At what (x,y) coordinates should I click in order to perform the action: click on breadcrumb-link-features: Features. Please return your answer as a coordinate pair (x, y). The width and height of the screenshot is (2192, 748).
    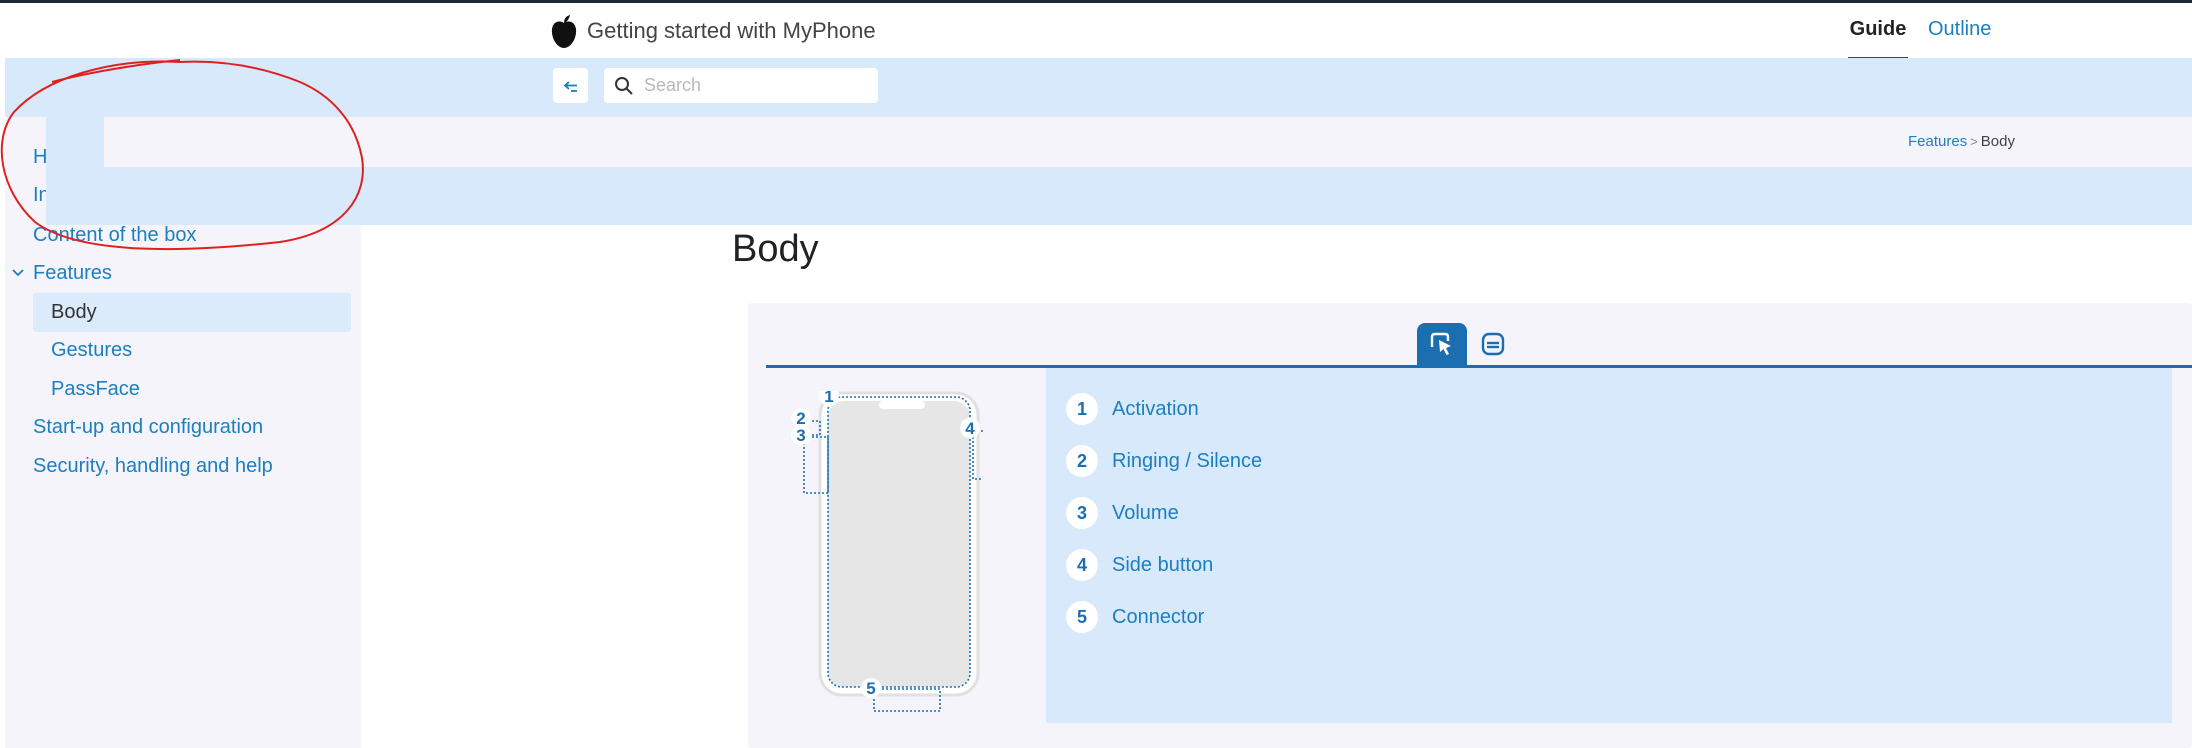
    Looking at the image, I should click on (1937, 141).